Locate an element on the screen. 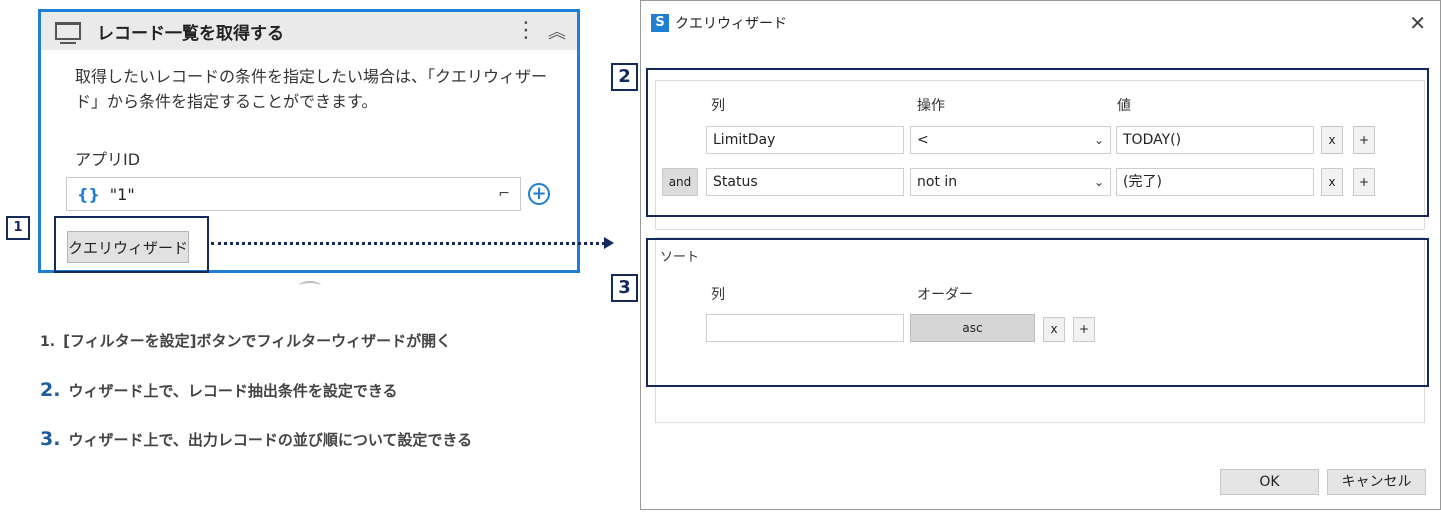 The image size is (1441, 513). close-icon: ✕ is located at coordinates (1417, 23).